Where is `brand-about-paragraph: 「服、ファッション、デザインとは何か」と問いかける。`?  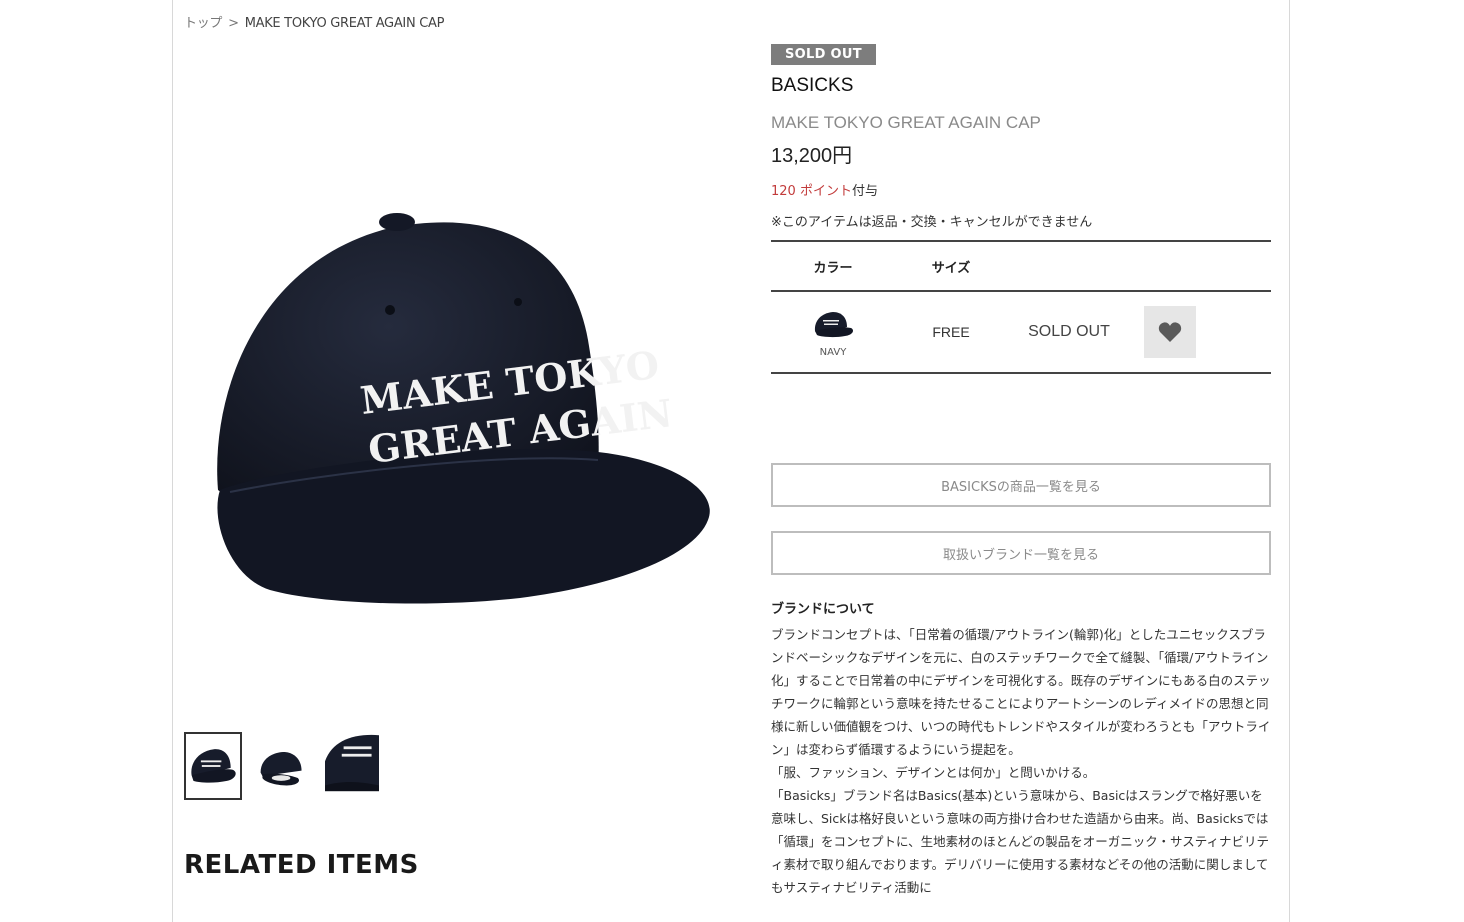 brand-about-paragraph: 「服、ファッション、デザインとは何か」と問いかける。 is located at coordinates (933, 772).